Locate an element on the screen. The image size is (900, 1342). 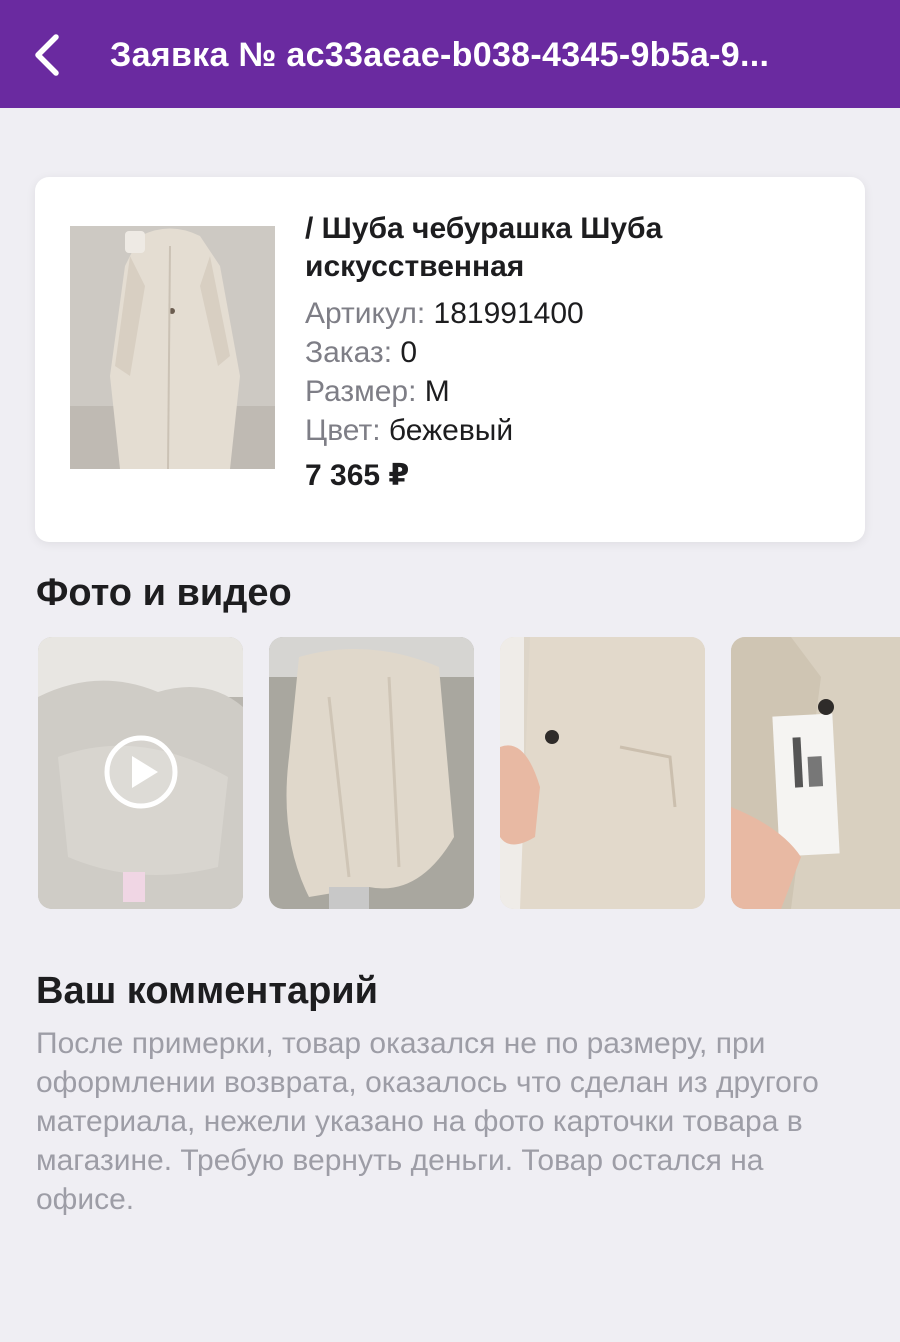
product-name: / Шуба чебурашка Шуба искусственная is located at coordinates (484, 247).